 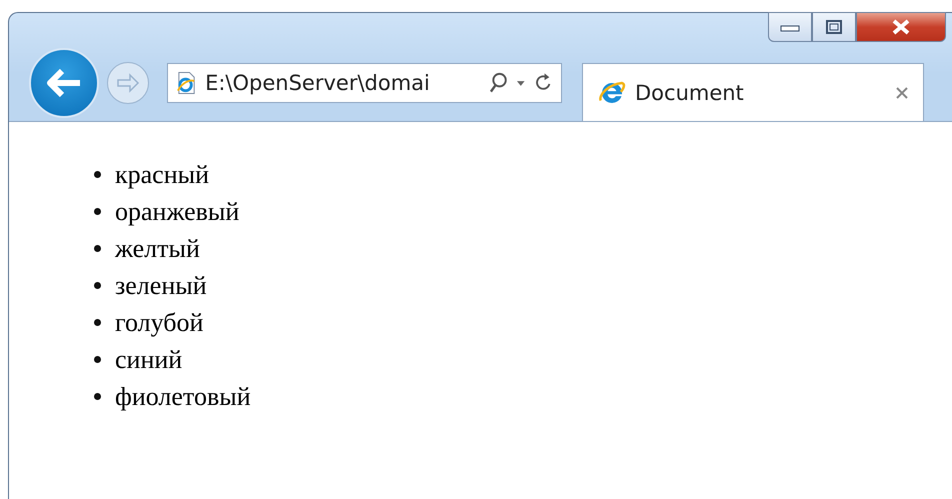 What do you see at coordinates (183, 397) in the screenshot?
I see `list-item: фиолетовый` at bounding box center [183, 397].